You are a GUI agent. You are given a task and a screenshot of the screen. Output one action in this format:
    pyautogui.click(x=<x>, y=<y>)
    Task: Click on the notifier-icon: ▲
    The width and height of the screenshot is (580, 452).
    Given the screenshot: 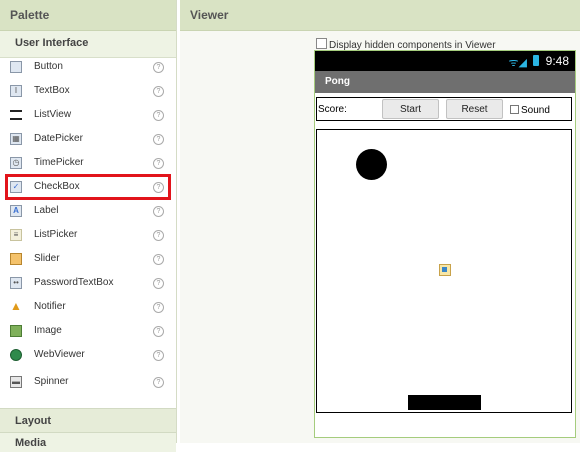 What is the action you would take?
    pyautogui.click(x=16, y=306)
    